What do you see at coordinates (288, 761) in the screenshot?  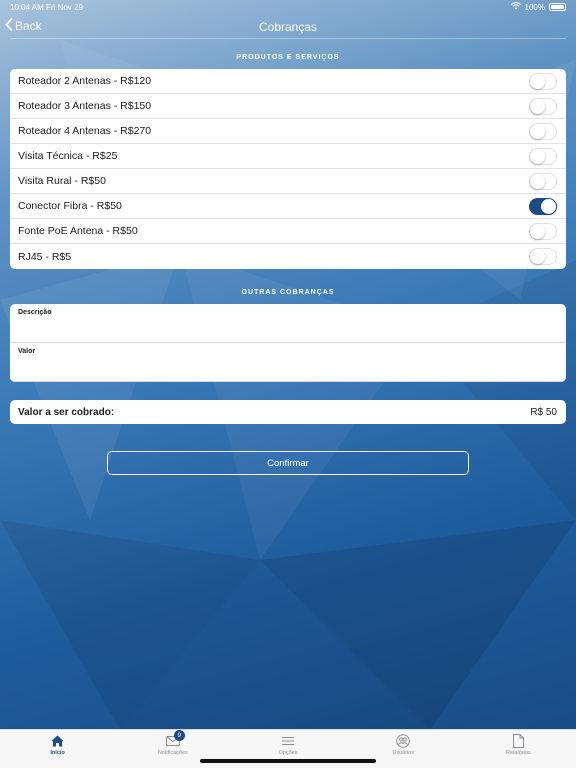 I see `home-indicator` at bounding box center [288, 761].